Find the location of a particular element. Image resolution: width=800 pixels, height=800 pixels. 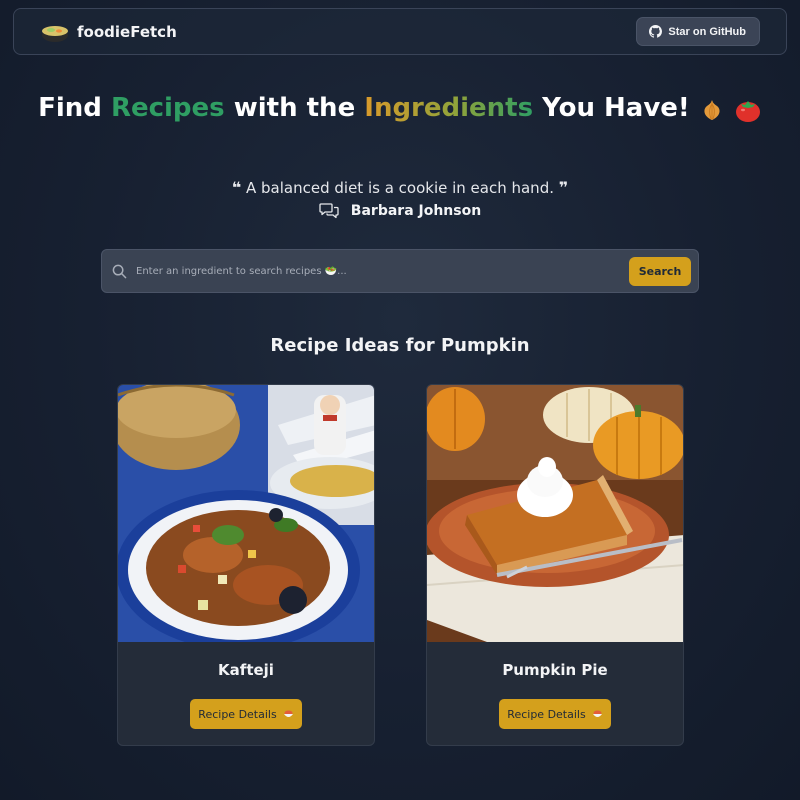

navbar: foodieFetch Star on GitHub is located at coordinates (400, 31).